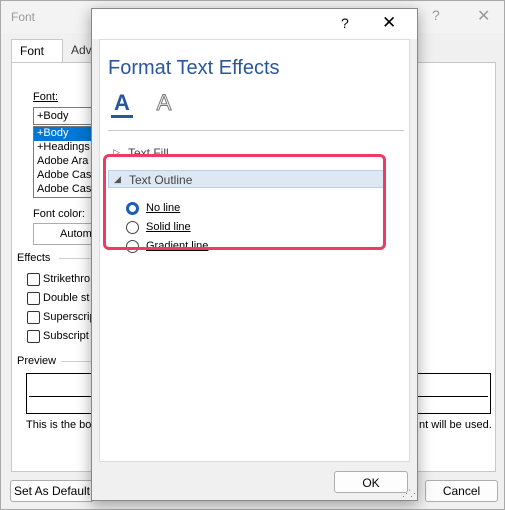  I want to click on effects-label: Effects, so click(34, 258).